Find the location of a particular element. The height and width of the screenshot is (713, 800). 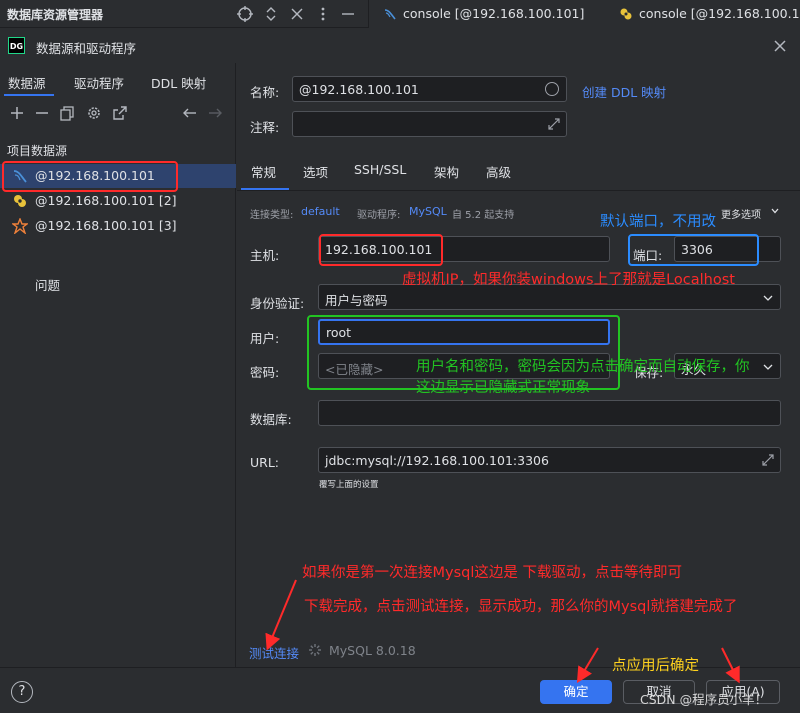

watermark: CSDN @程序员小羊！ is located at coordinates (704, 699).